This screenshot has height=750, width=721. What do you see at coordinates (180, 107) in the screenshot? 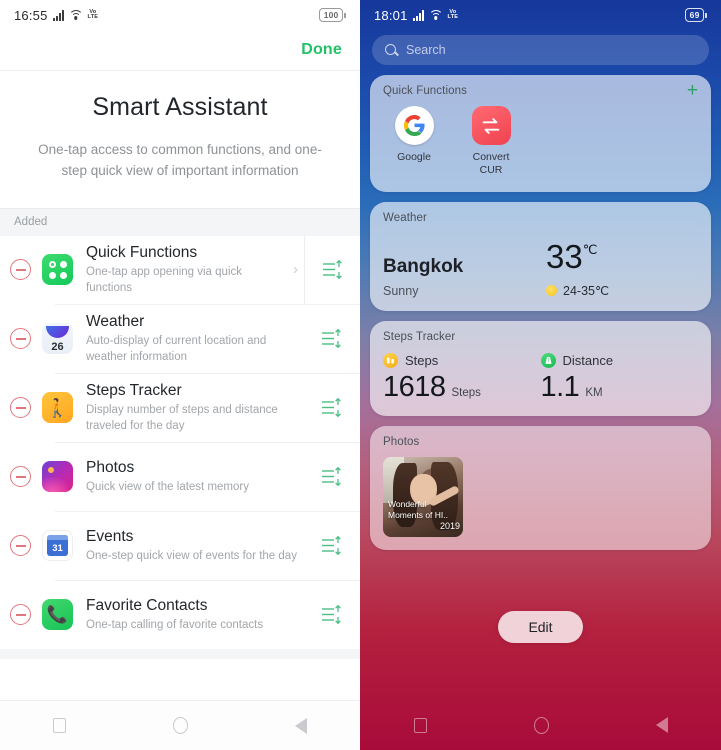
I see `page-title: Smart Assistant` at bounding box center [180, 107].